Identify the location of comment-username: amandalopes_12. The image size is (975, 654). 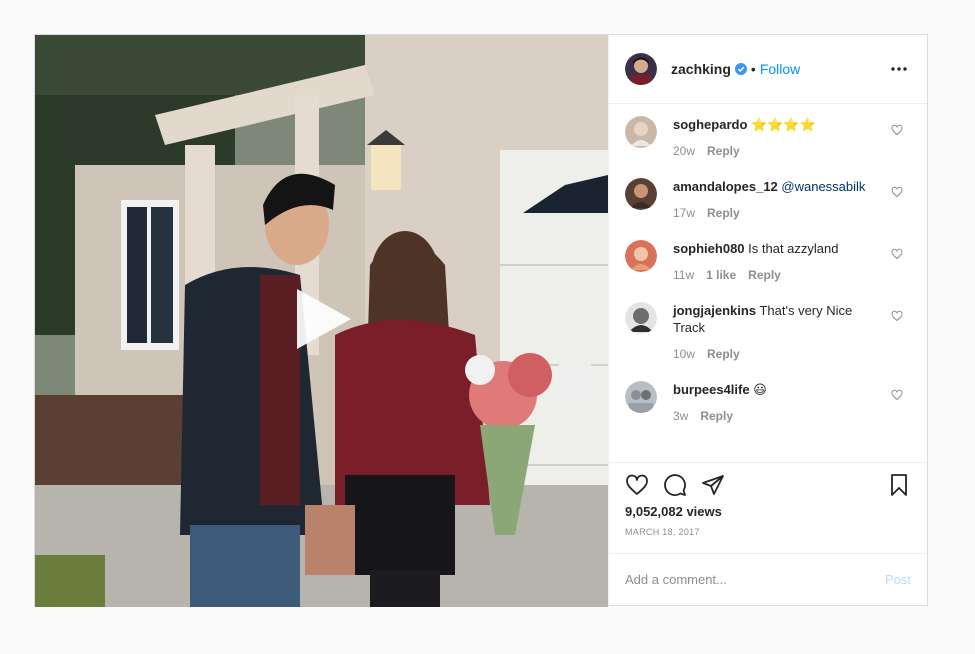
(725, 186).